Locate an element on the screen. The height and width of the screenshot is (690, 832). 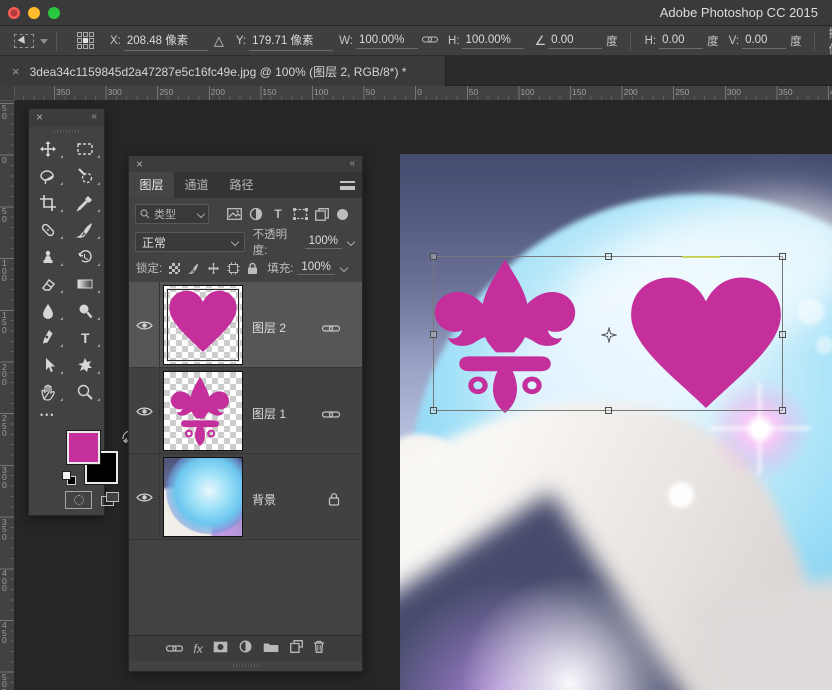
transform-bounding-box is located at coordinates (608, 333).